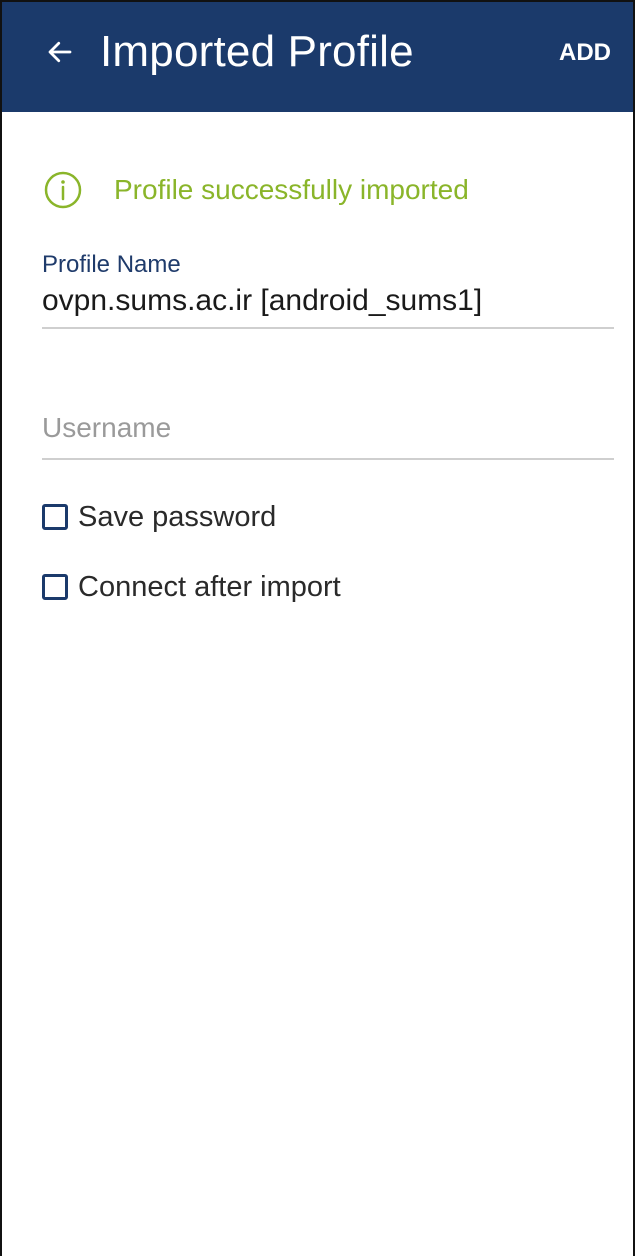 The width and height of the screenshot is (635, 1256). I want to click on profile-name-value: ovpn.sums.ac.ir [android_sums1], so click(328, 304).